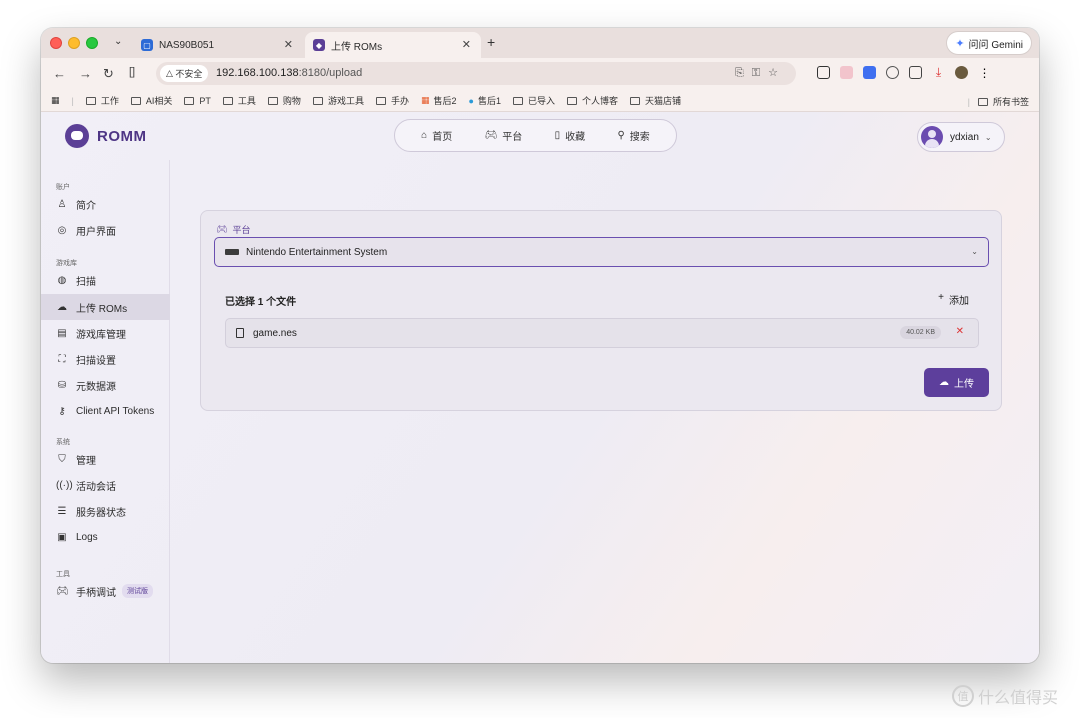  Describe the element at coordinates (105, 307) in the screenshot. I see `sidebar-item-upload-roms: ☁ 上传 ROMs` at that location.